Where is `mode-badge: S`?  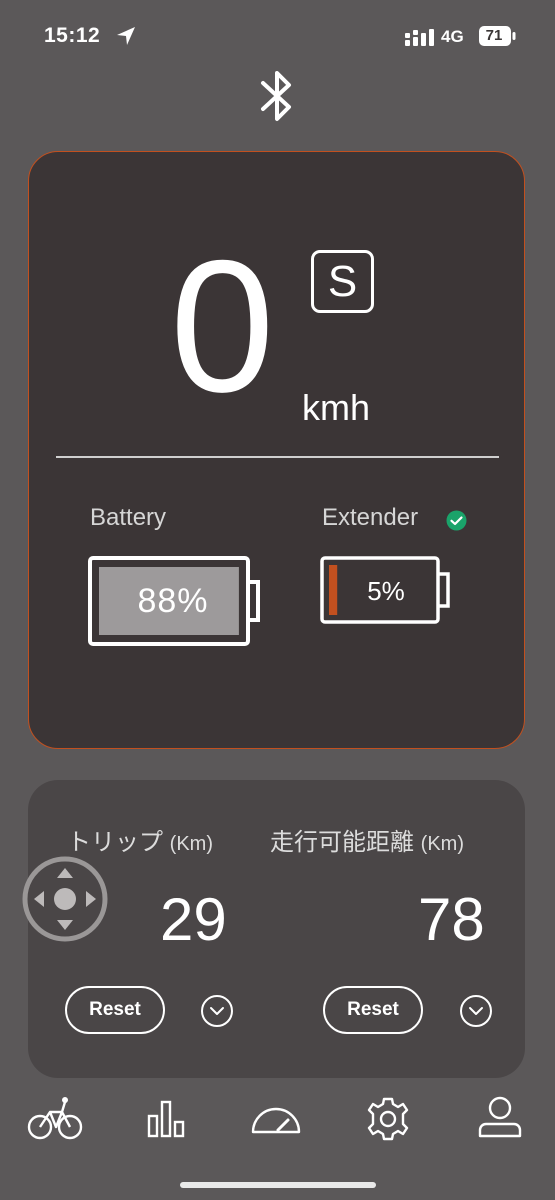
mode-badge: S is located at coordinates (342, 281).